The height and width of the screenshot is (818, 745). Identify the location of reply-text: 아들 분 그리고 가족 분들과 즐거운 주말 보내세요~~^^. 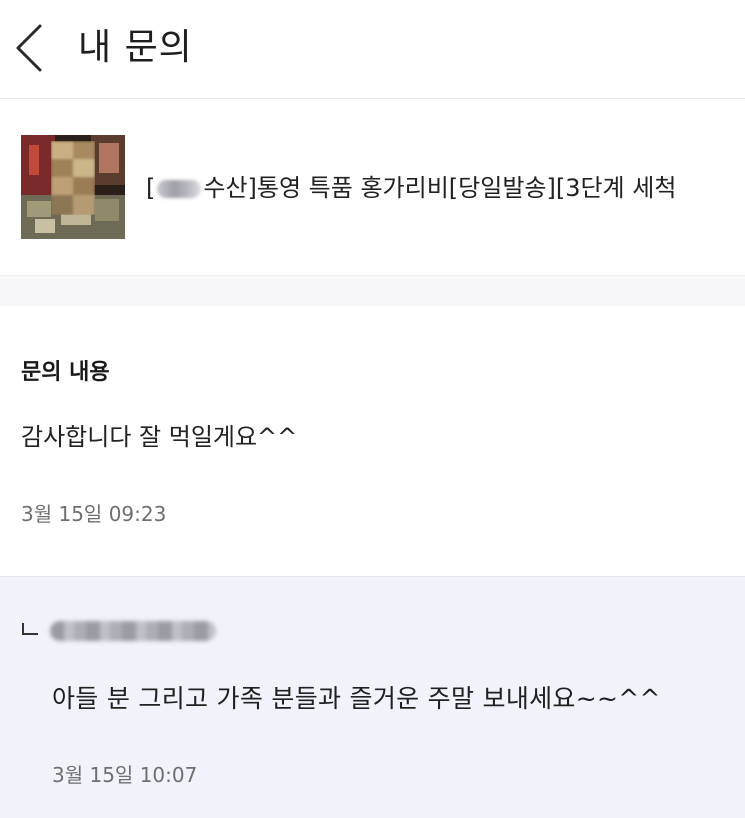
(356, 698).